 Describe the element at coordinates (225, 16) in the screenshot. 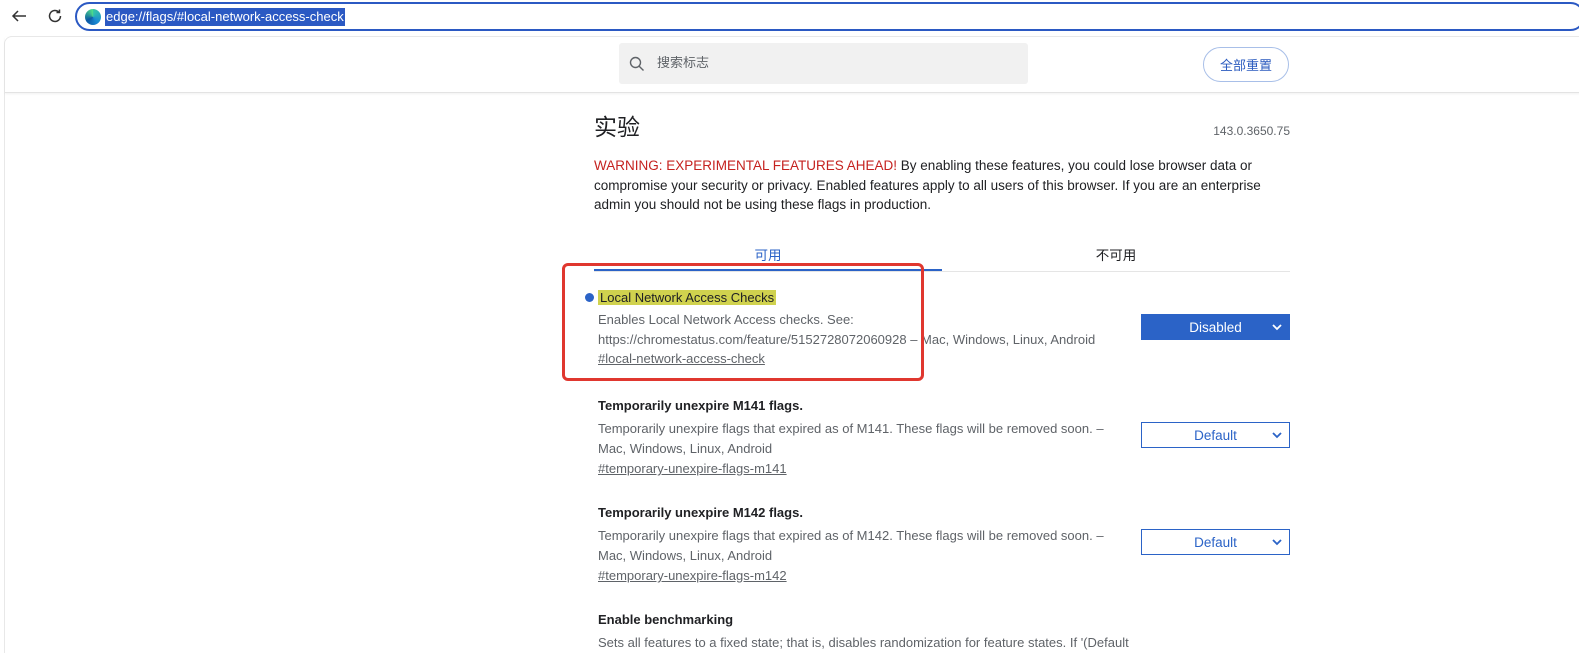

I see `url-text: edge://flags/#local-network-access-check` at that location.